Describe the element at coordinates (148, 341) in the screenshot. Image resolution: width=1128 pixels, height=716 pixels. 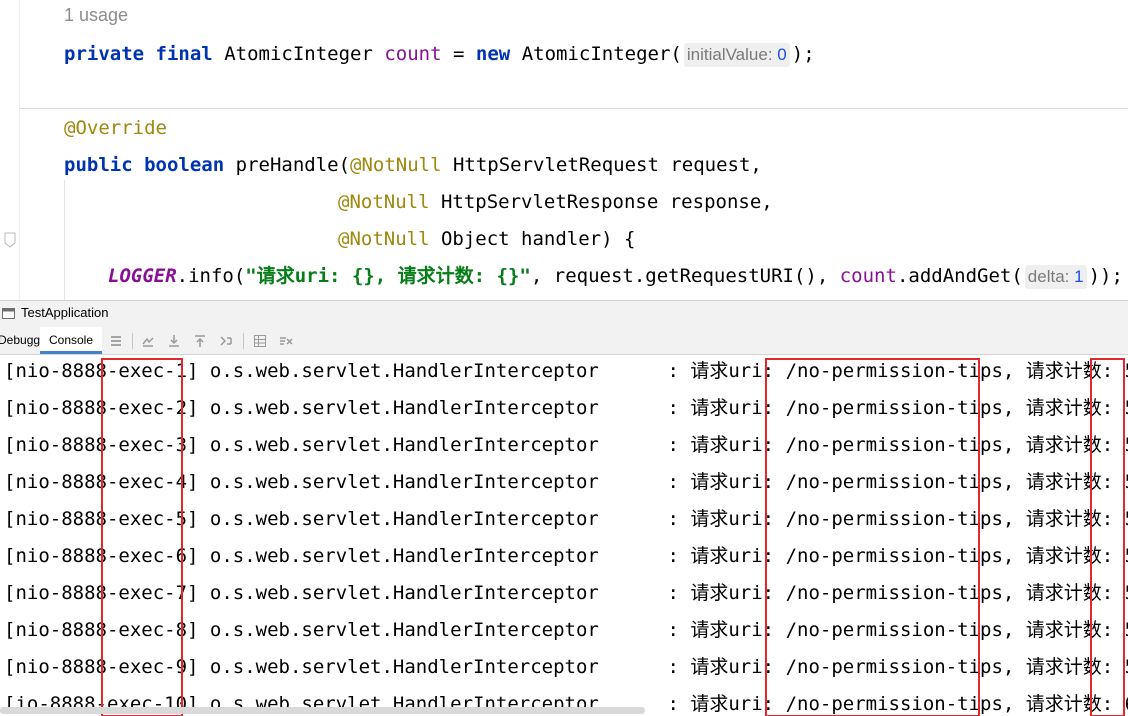
I see `restore-layout-icon` at that location.